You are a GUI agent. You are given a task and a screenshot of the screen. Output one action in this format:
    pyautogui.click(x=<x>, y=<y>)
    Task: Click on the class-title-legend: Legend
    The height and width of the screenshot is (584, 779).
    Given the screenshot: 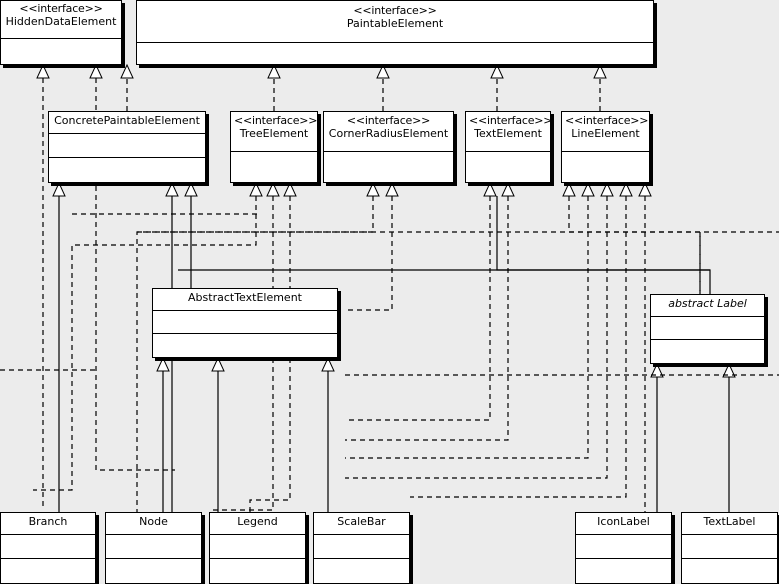 What is the action you would take?
    pyautogui.click(x=257, y=524)
    